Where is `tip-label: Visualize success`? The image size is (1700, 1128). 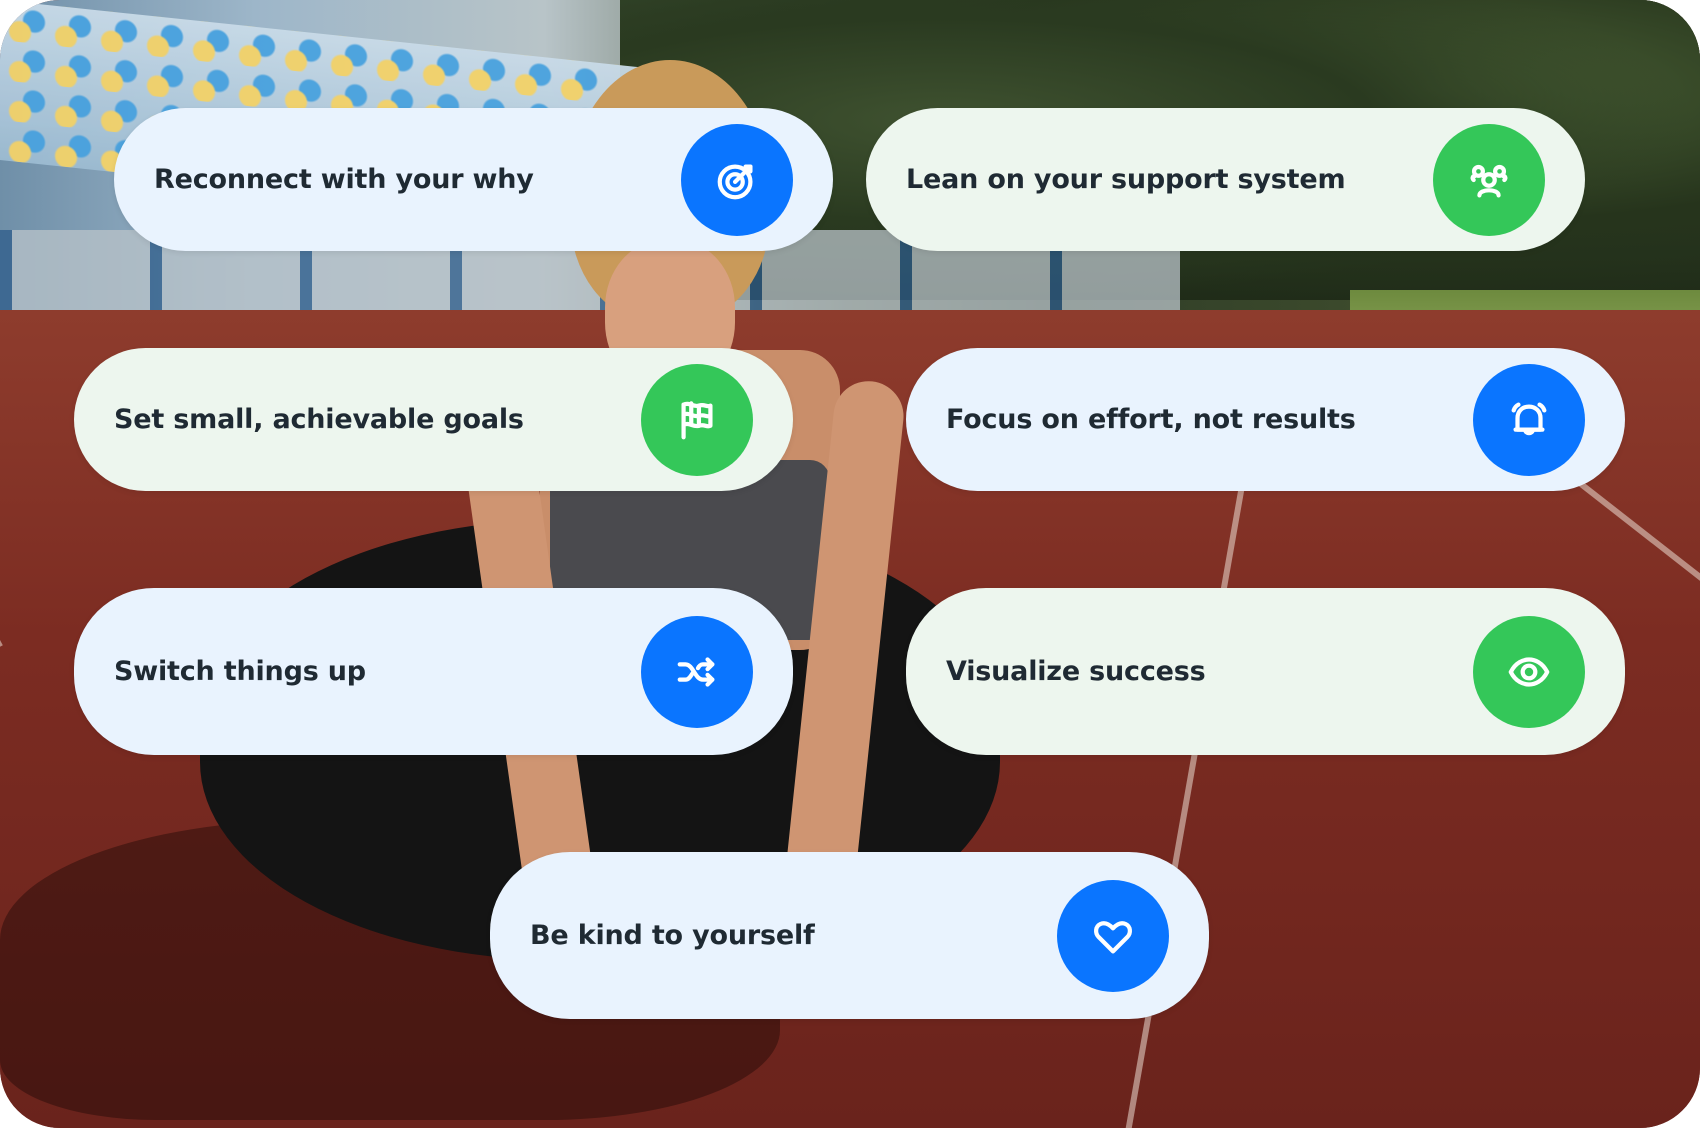
tip-label: Visualize success is located at coordinates (1076, 671).